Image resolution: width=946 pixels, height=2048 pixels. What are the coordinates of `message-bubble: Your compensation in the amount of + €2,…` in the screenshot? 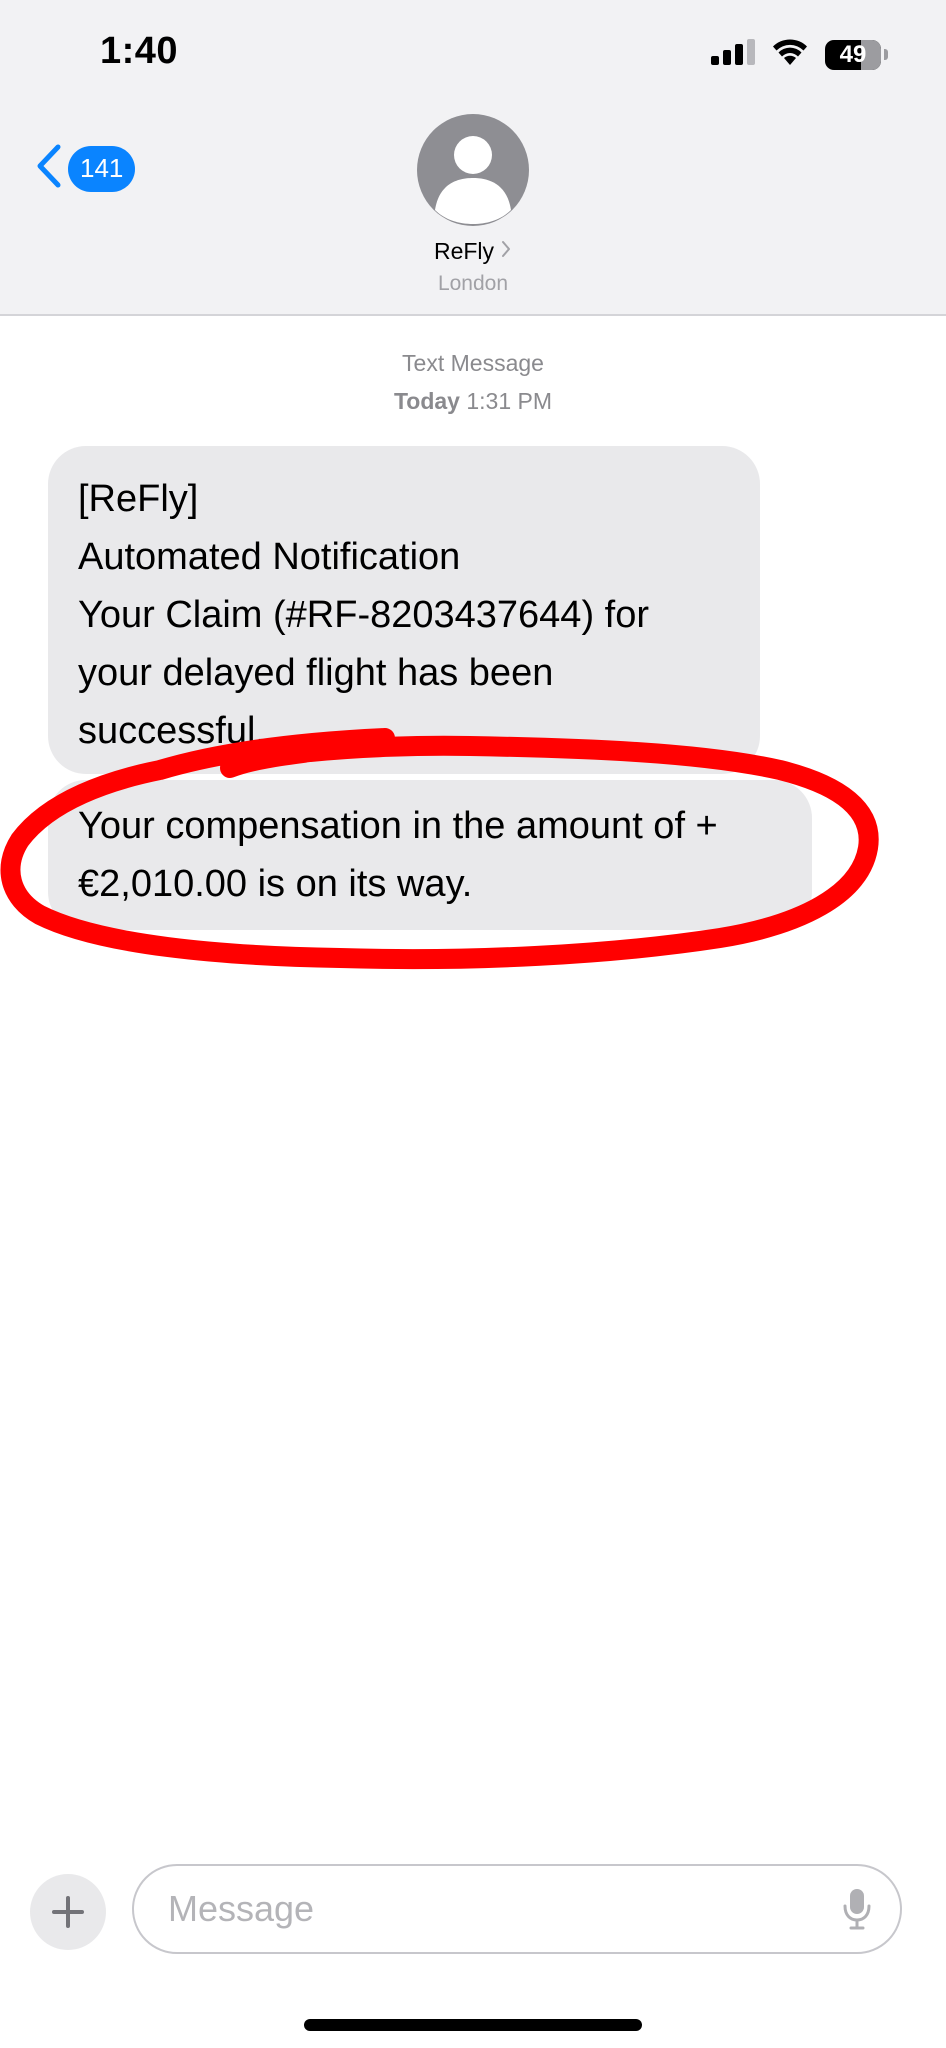 It's located at (430, 855).